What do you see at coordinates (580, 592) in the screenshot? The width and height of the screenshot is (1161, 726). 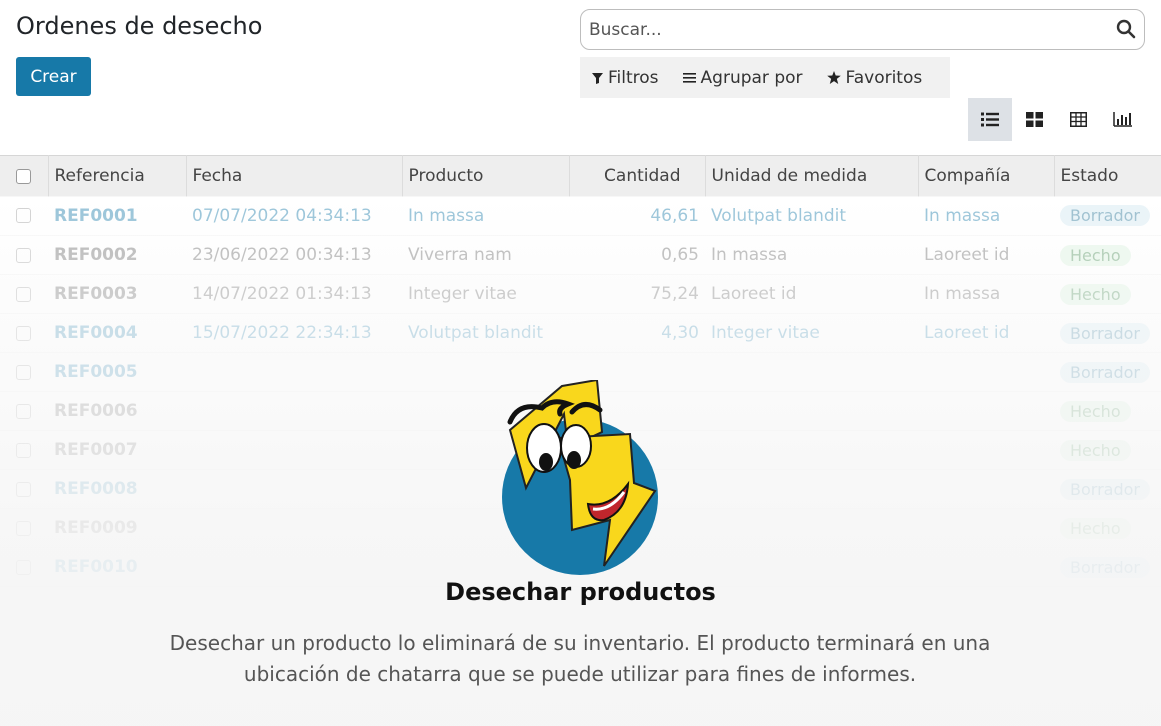 I see `helper-title: Desechar productos` at bounding box center [580, 592].